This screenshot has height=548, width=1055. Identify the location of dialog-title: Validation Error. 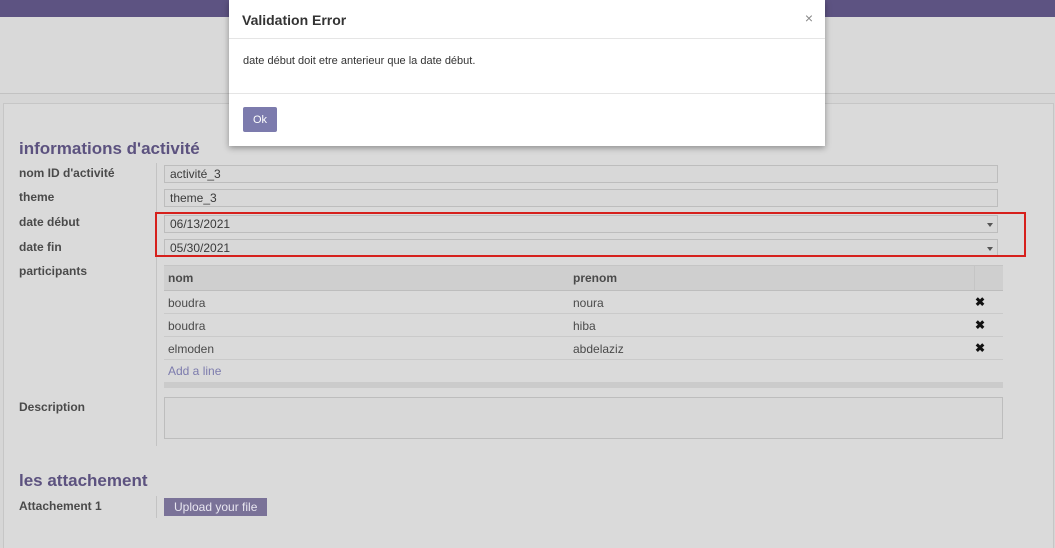
(294, 20).